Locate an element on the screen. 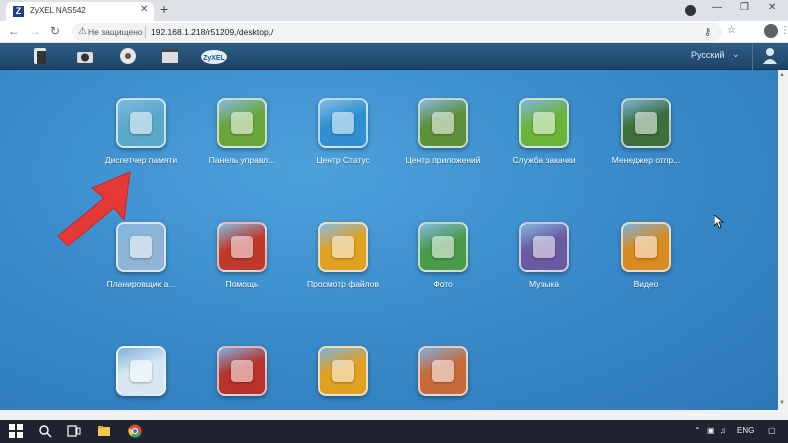 This screenshot has height=443, width=788. zyxel-cloud-icon is located at coordinates (141, 371).